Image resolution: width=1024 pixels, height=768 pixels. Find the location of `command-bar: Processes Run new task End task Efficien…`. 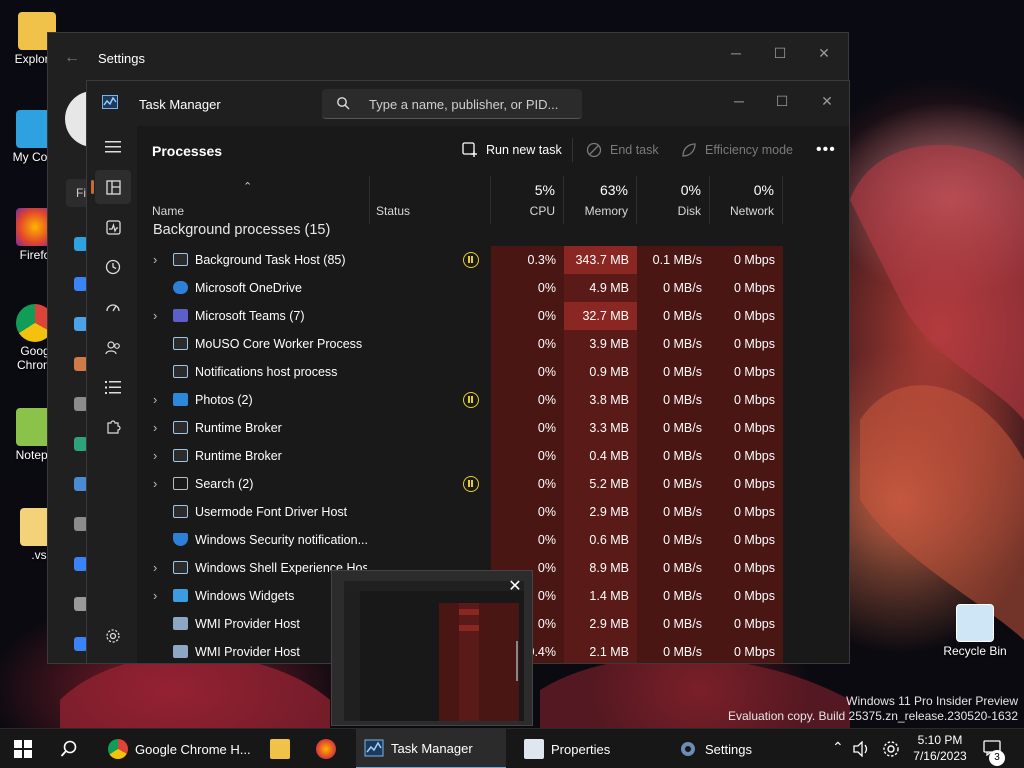

command-bar: Processes Run new task End task Efficien… is located at coordinates (493, 151).